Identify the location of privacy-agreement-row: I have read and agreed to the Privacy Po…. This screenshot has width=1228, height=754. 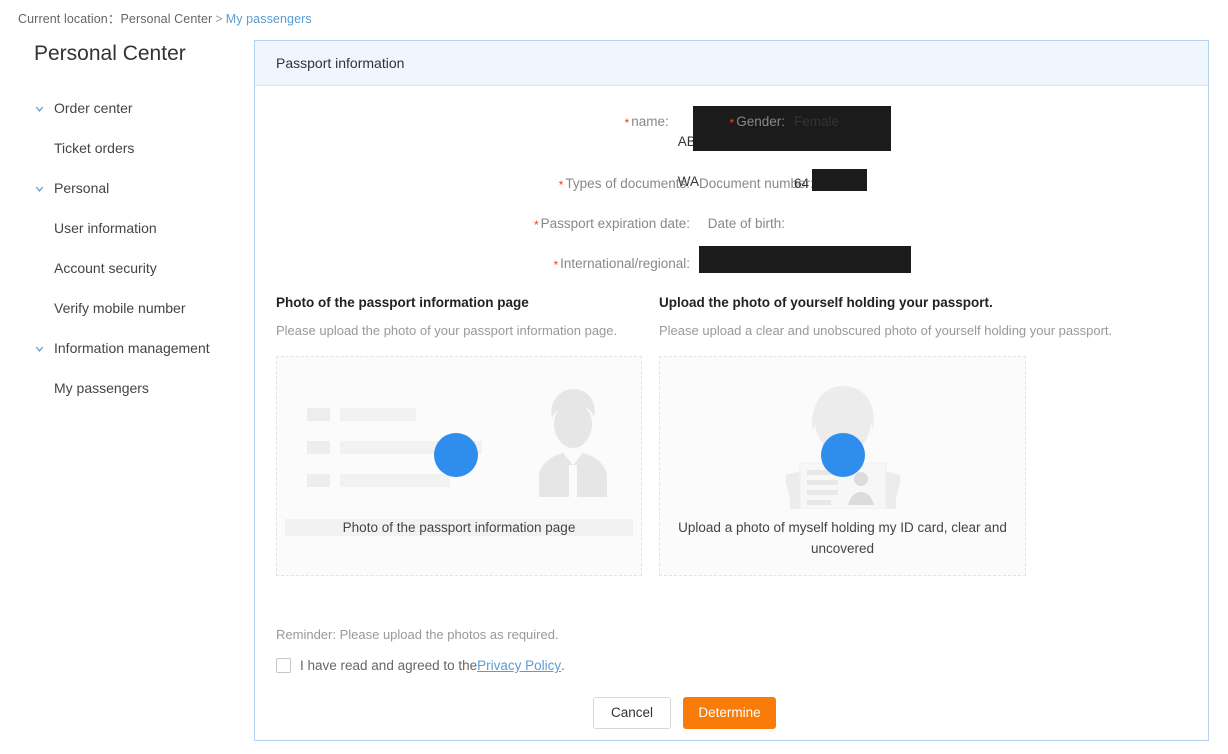
(742, 665).